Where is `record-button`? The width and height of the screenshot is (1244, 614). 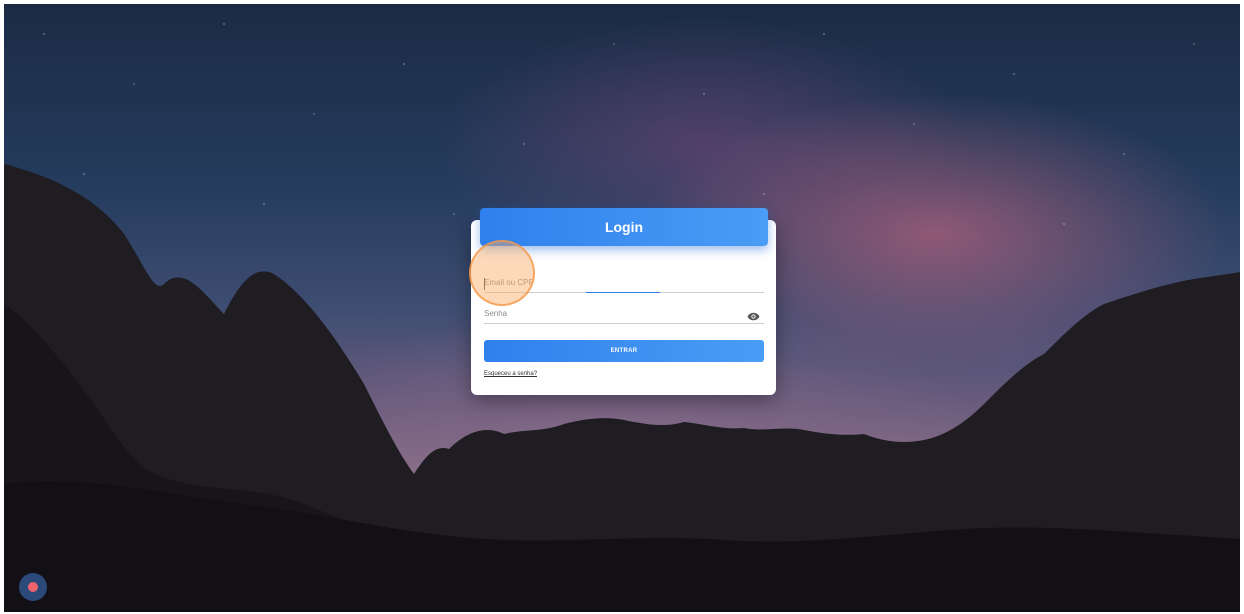
record-button is located at coordinates (33, 587).